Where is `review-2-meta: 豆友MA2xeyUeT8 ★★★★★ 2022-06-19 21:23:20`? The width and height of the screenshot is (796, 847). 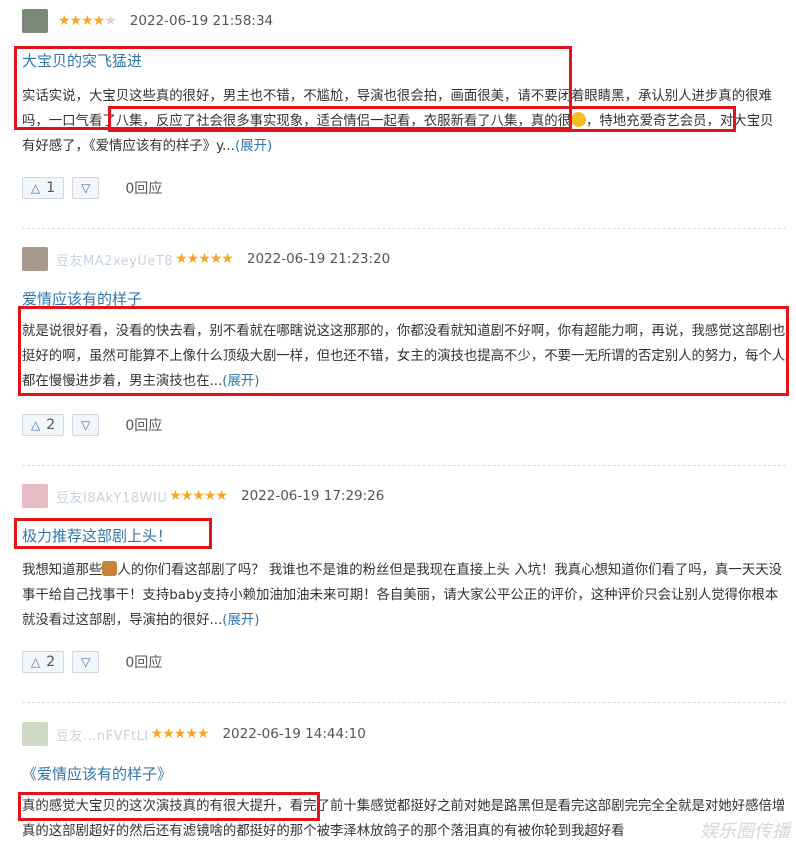 review-2-meta: 豆友MA2xeyUeT8 ★★★★★ 2022-06-19 21:23:20 is located at coordinates (206, 259).